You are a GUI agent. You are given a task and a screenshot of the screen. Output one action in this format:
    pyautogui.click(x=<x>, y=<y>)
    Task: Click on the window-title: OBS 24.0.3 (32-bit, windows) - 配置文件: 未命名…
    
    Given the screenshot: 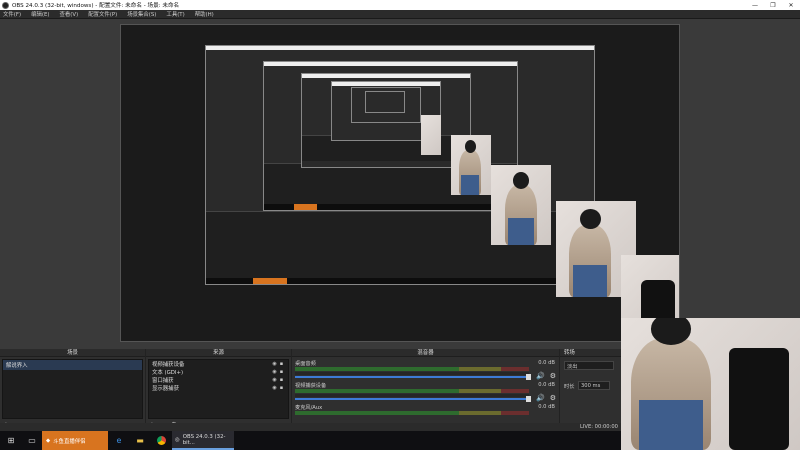 What is the action you would take?
    pyautogui.click(x=96, y=6)
    